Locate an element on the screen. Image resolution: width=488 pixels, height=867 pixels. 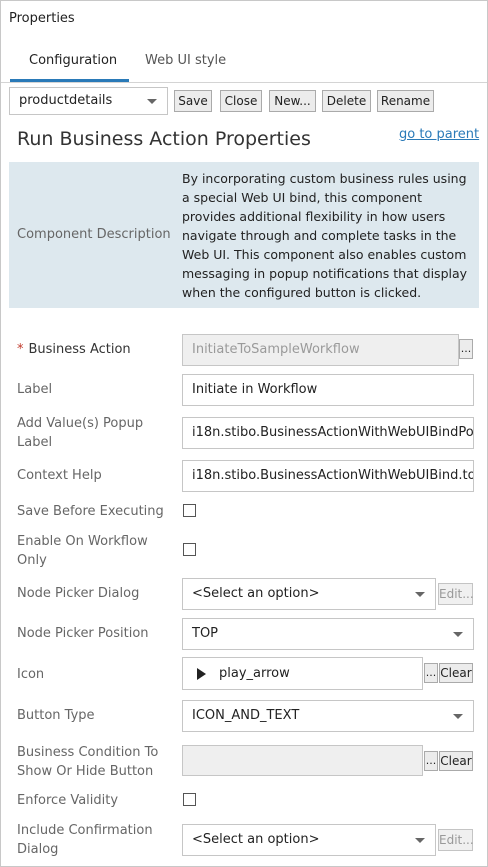
tab-divider is located at coordinates (244, 82).